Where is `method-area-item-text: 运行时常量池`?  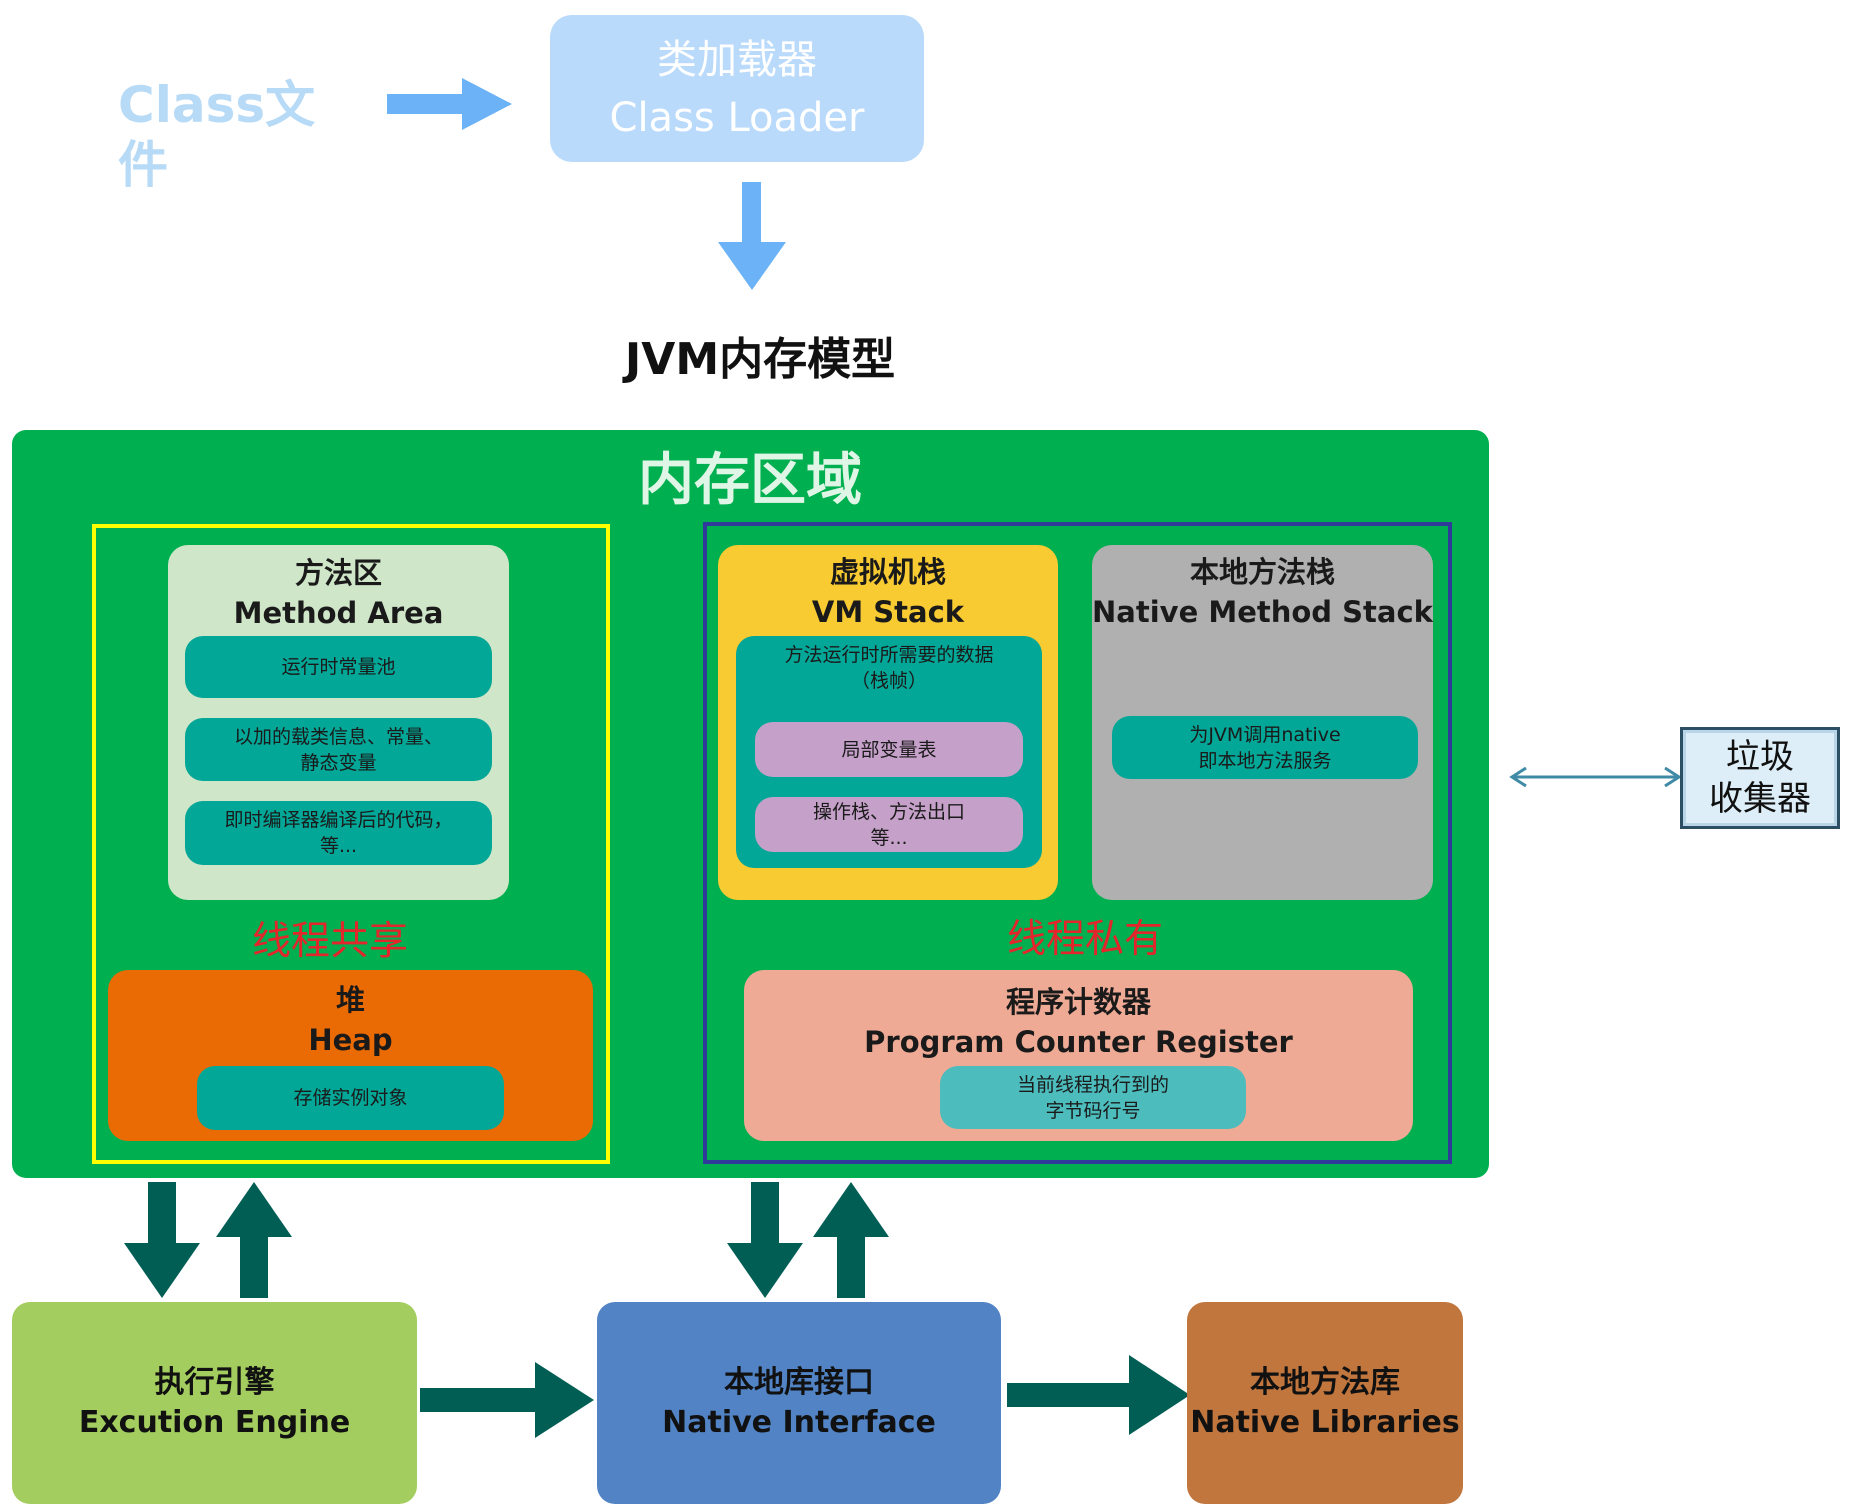 method-area-item-text: 运行时常量池 is located at coordinates (338, 667).